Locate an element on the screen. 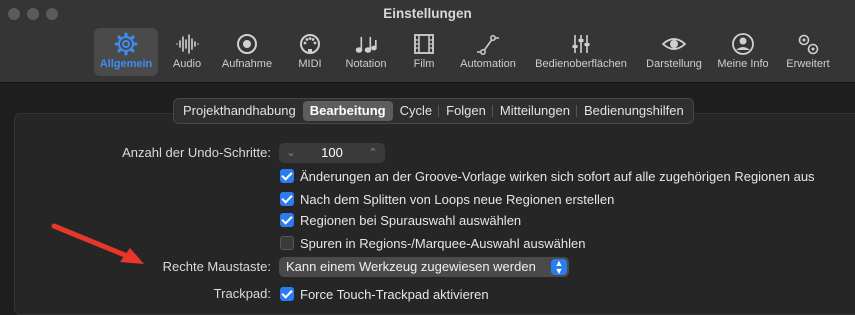  tab-bedienungshilfen: Bedienungshilfen is located at coordinates (633, 111).